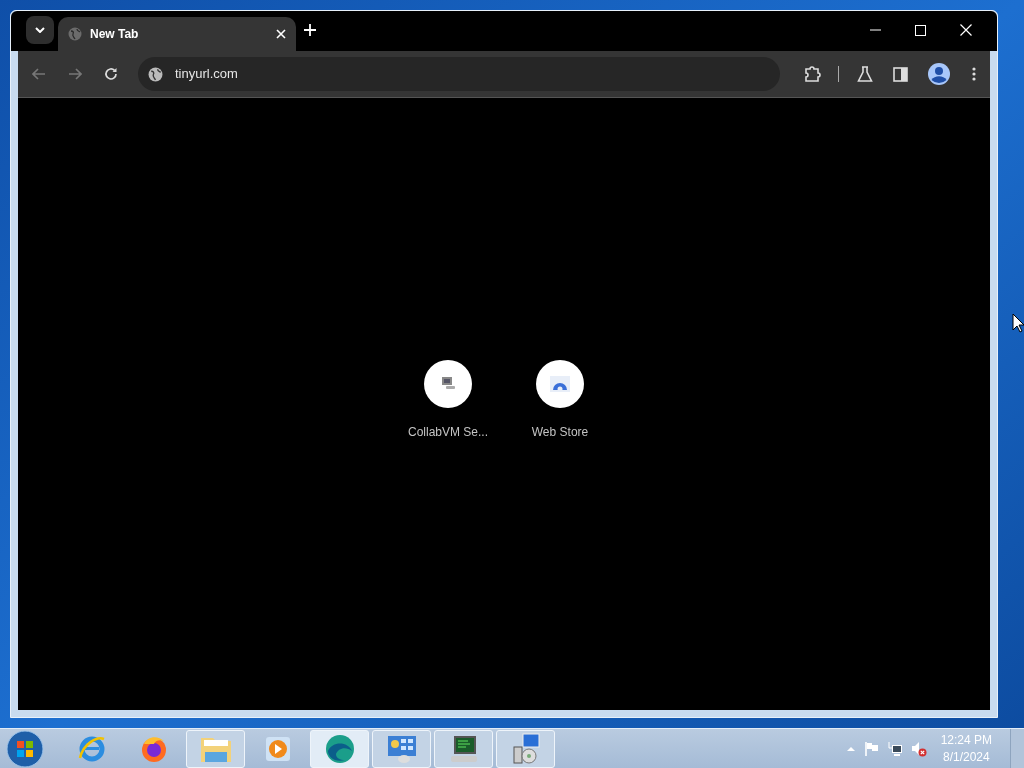 This screenshot has width=1024, height=768. I want to click on store-icon, so click(560, 384).